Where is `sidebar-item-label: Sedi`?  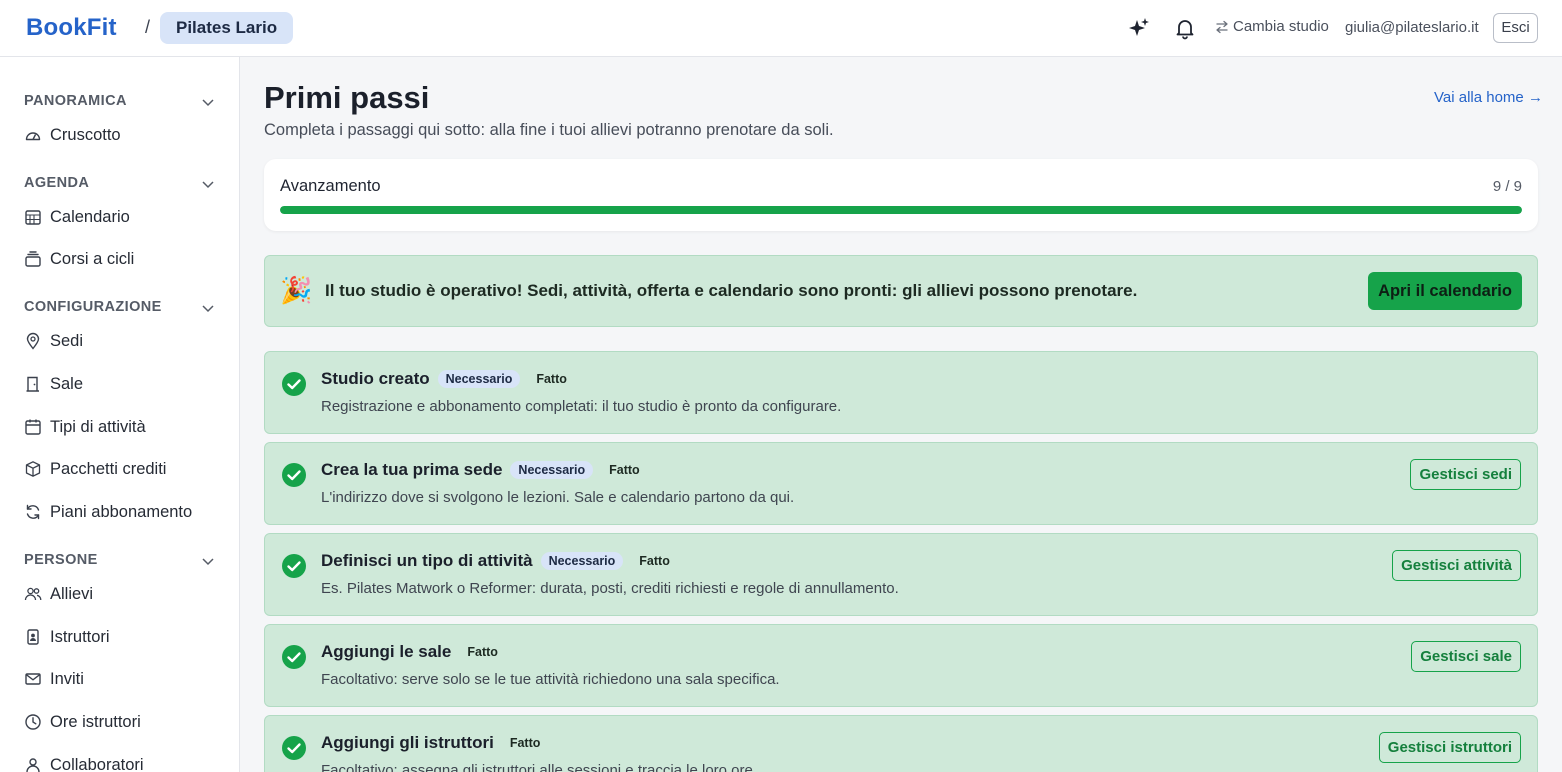
sidebar-item-label: Sedi is located at coordinates (67, 340).